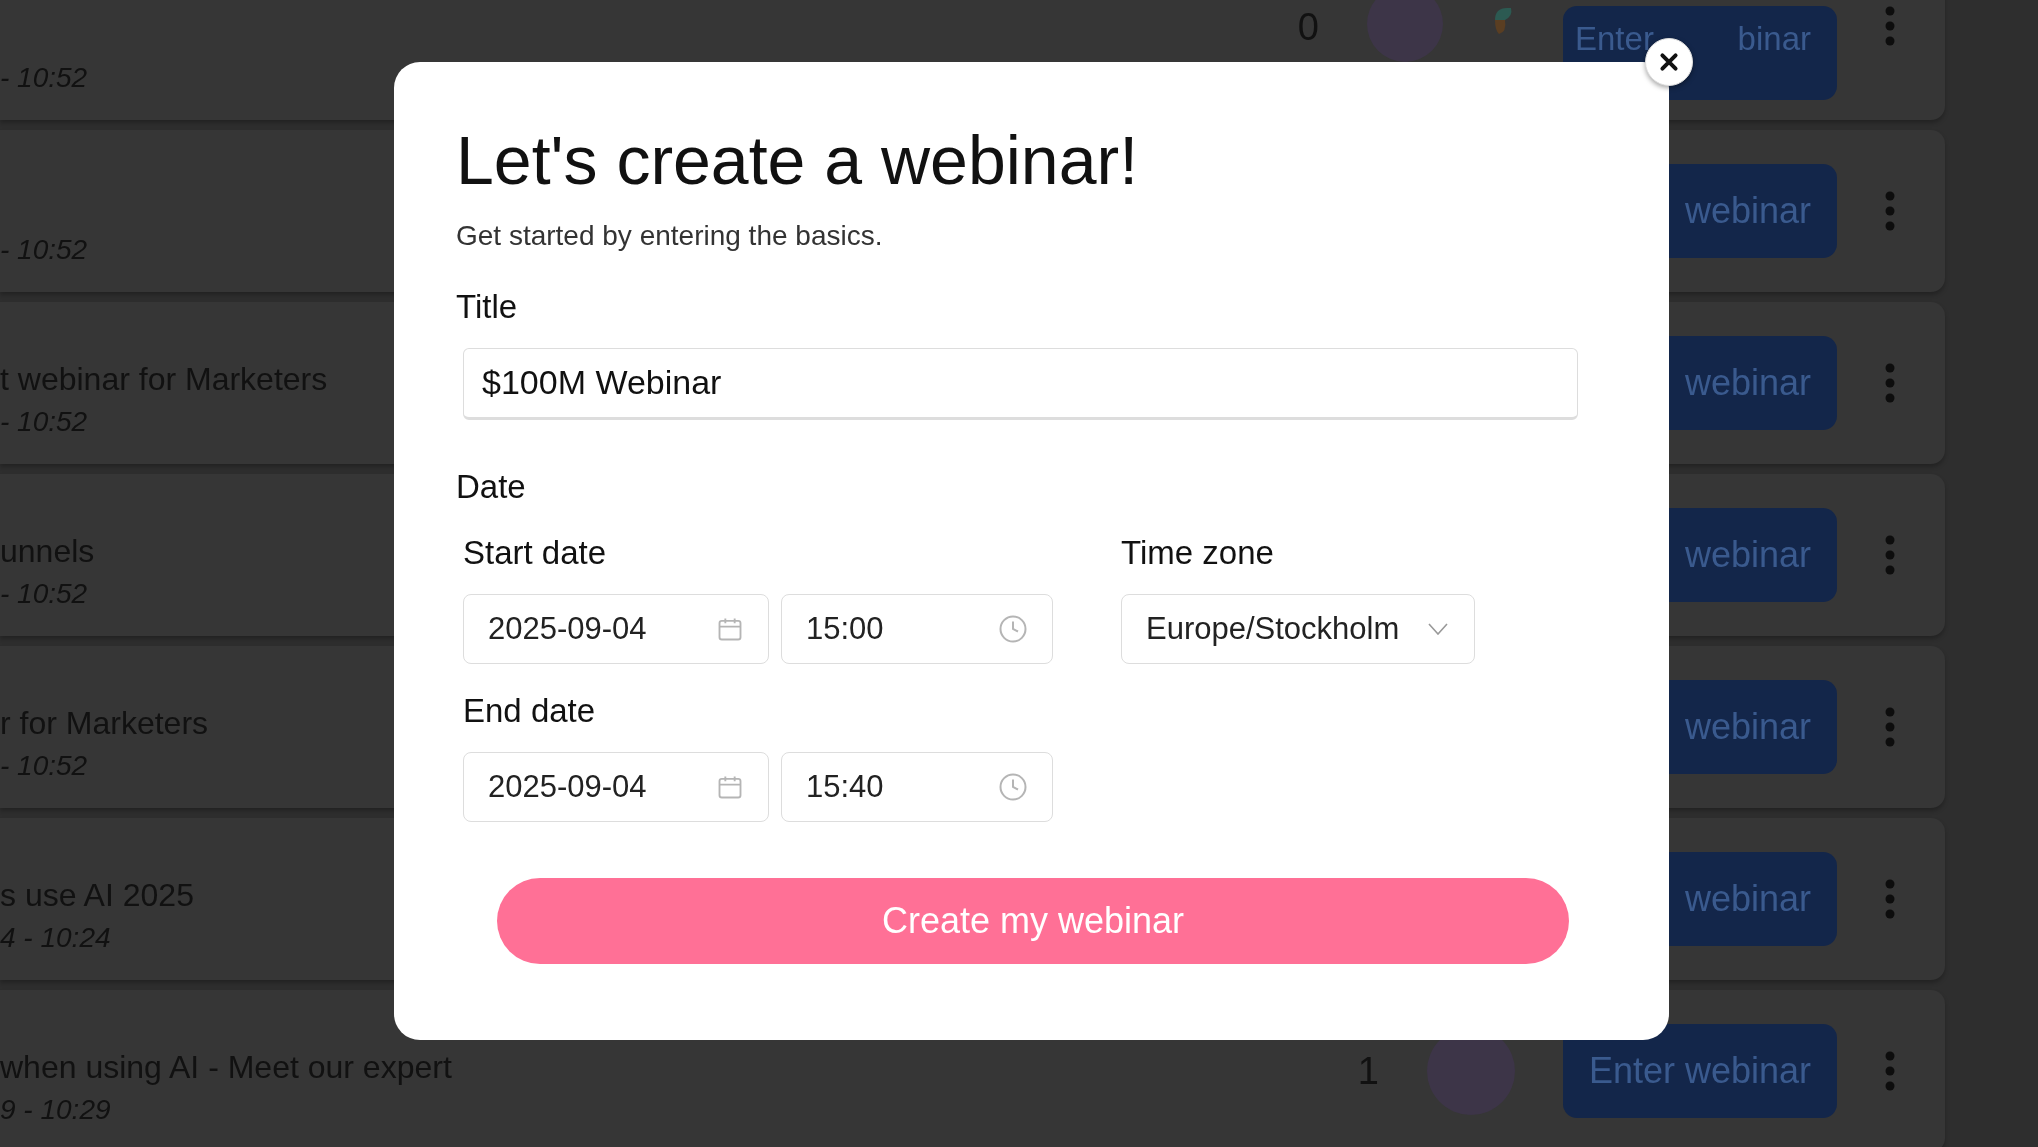  Describe the element at coordinates (917, 628) in the screenshot. I see `time-field: 15:00` at that location.